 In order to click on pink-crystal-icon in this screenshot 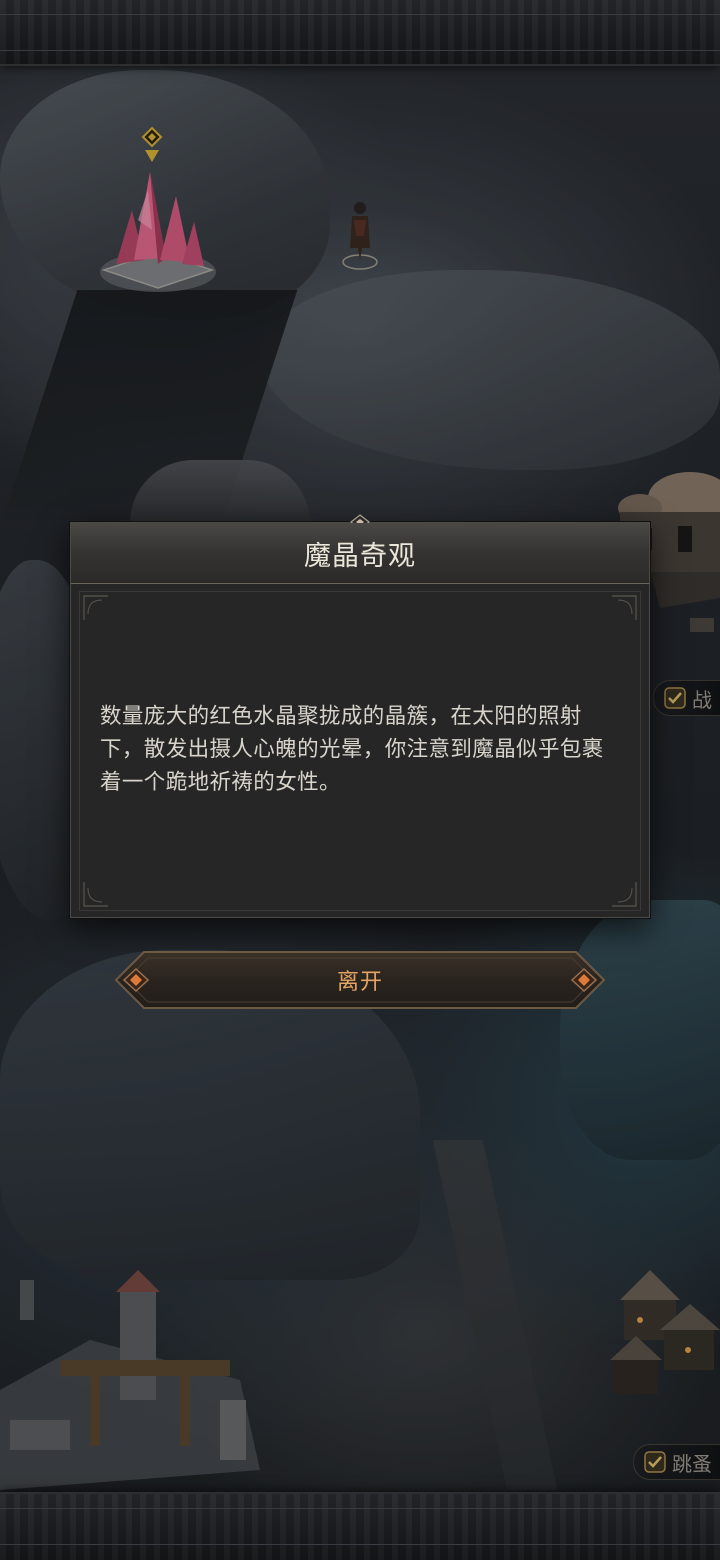, I will do `click(158, 230)`.